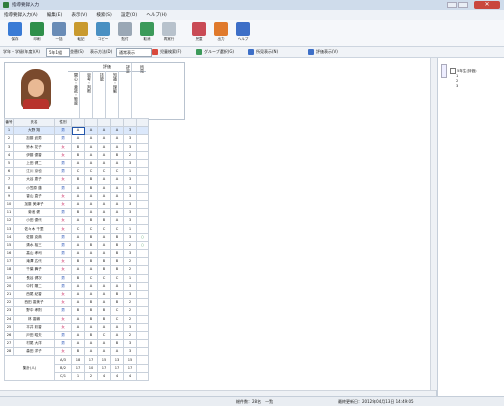 The image size is (504, 406). I want to click on table-row: 1 大野 翔男AAAA3, so click(76, 131).